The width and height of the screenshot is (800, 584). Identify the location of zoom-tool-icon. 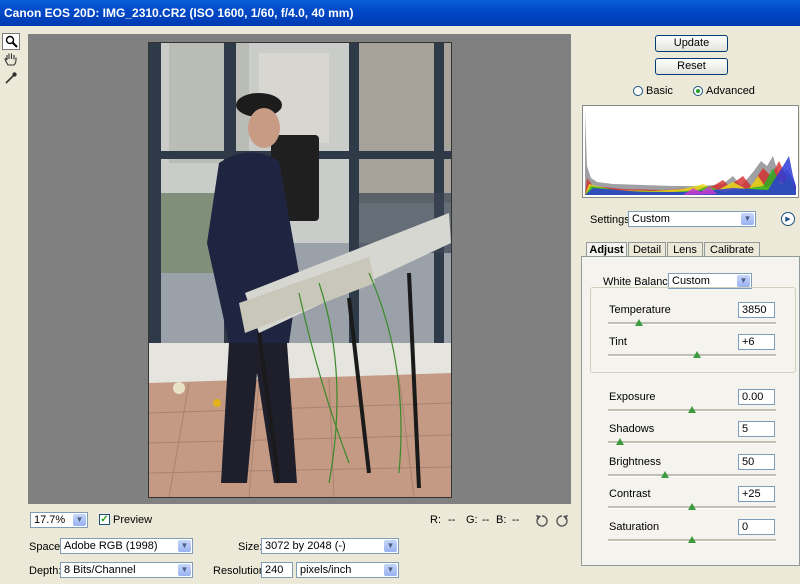
(11, 41).